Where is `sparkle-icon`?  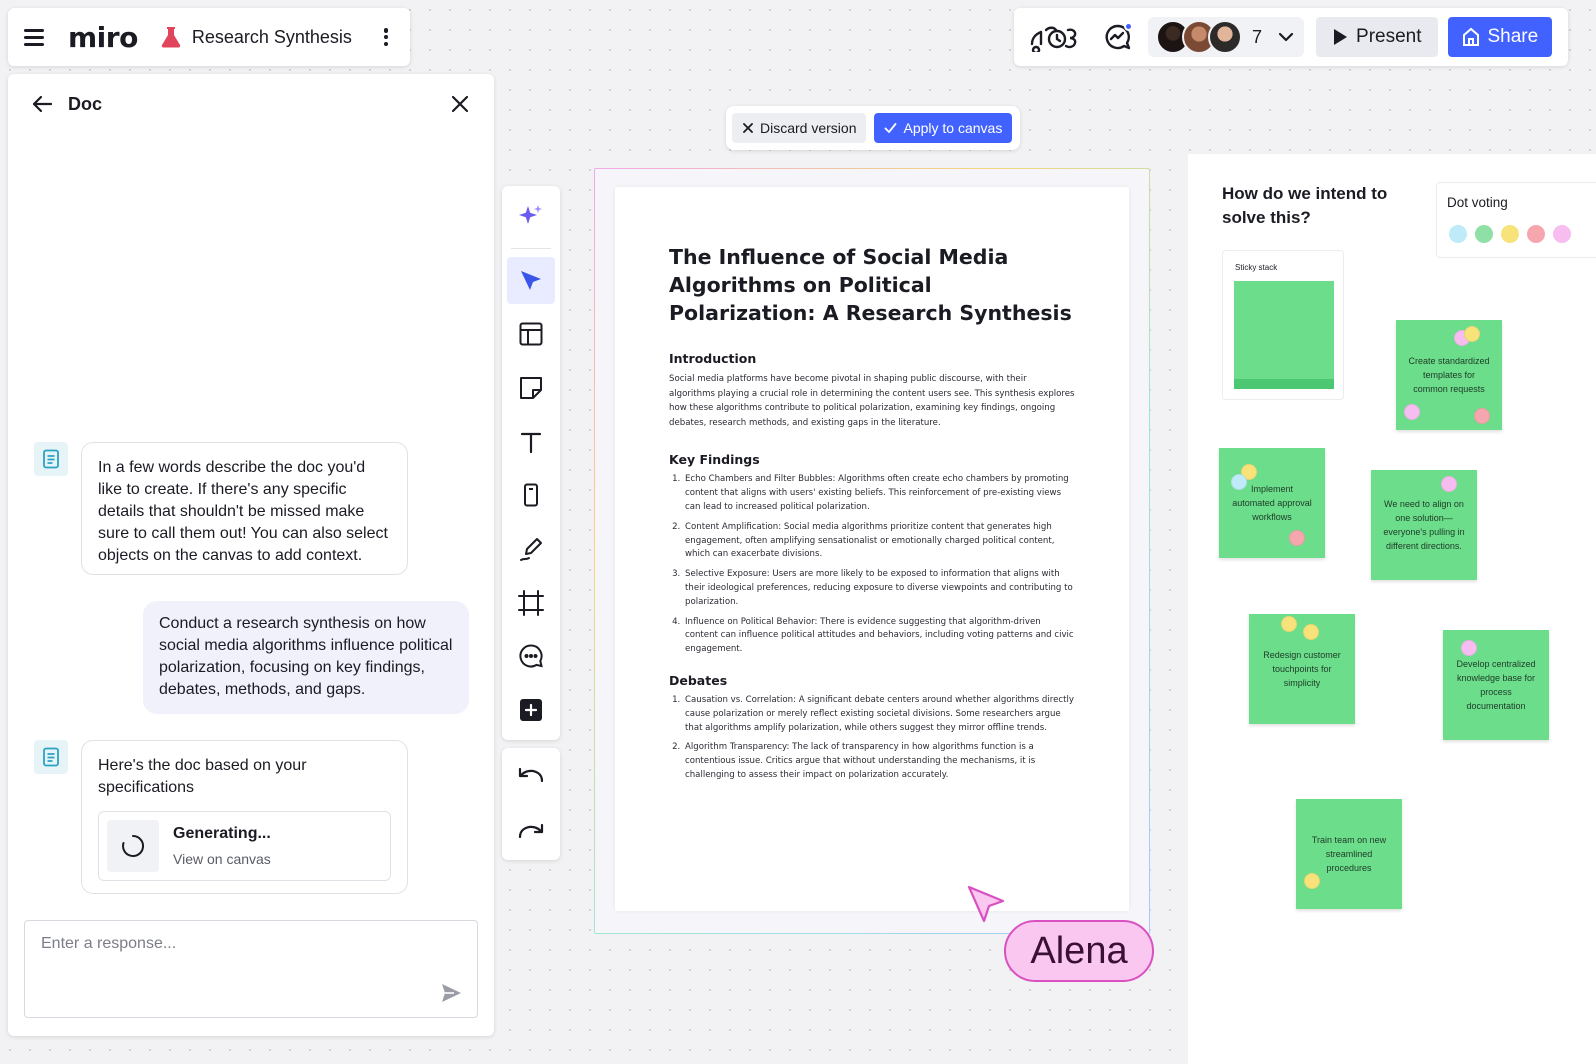
sparkle-icon is located at coordinates (530, 214).